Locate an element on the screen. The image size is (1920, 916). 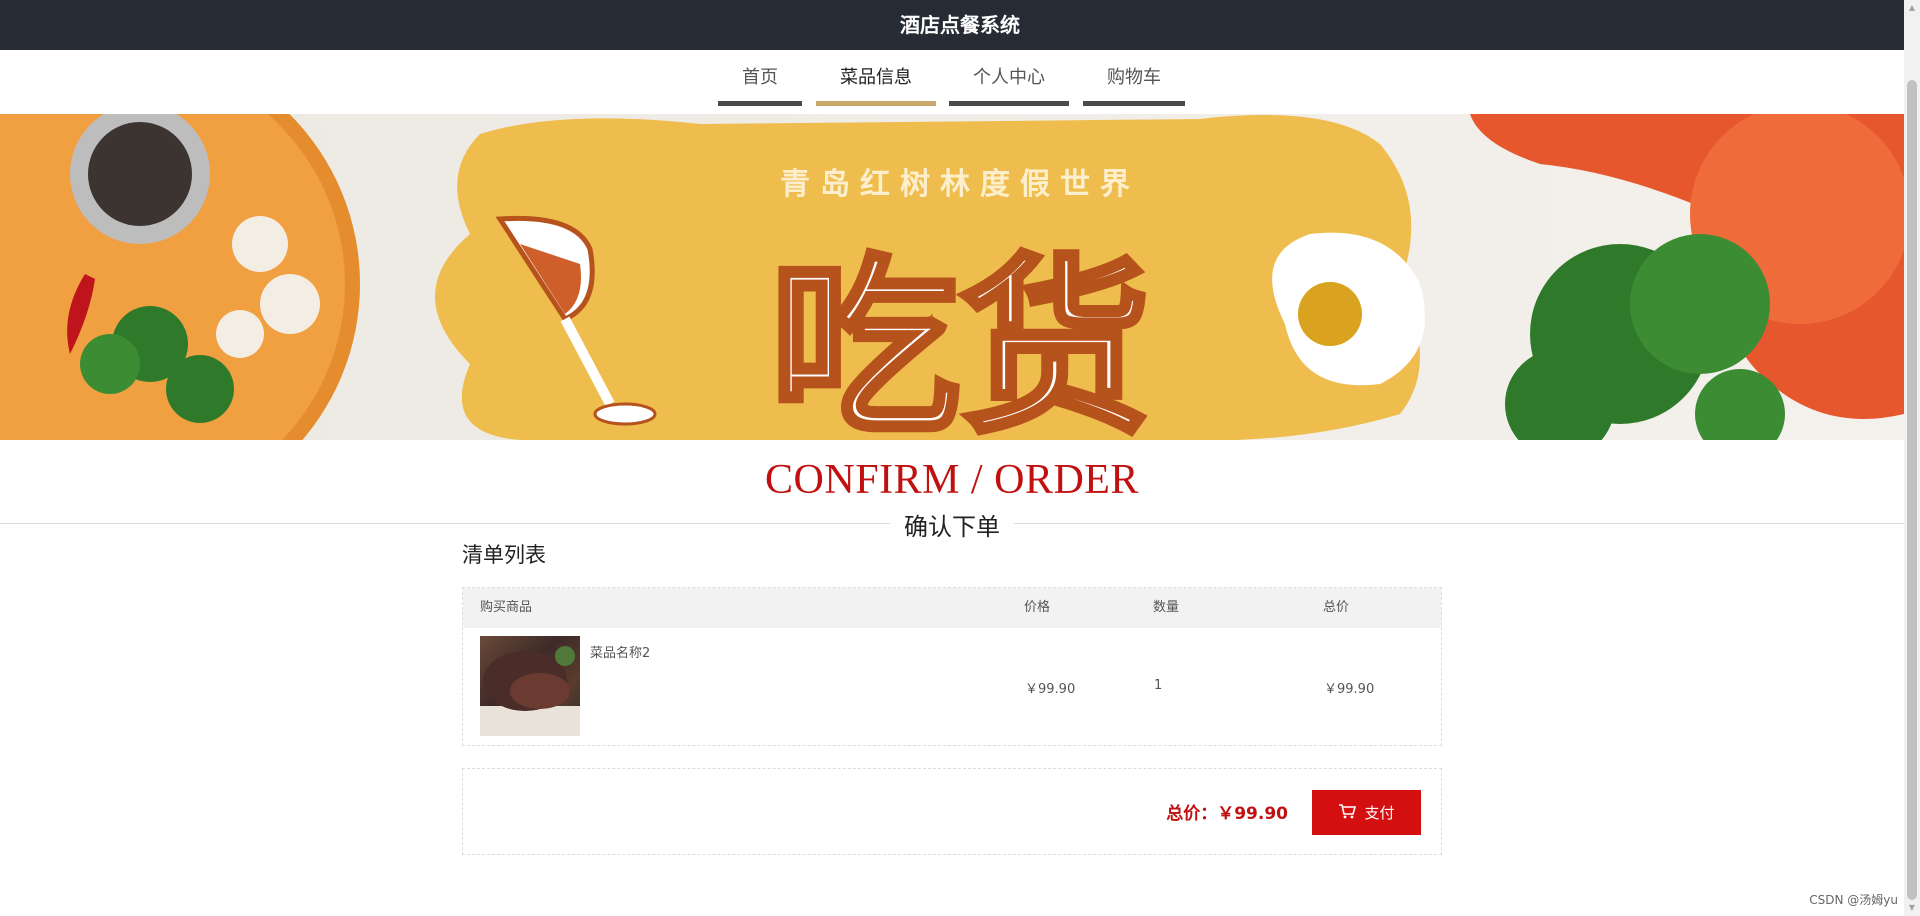
cart-table: 购买商品 价格 数量 总价 菜品名称2 ￥99.90 1 ￥99.90 is located at coordinates (952, 666).